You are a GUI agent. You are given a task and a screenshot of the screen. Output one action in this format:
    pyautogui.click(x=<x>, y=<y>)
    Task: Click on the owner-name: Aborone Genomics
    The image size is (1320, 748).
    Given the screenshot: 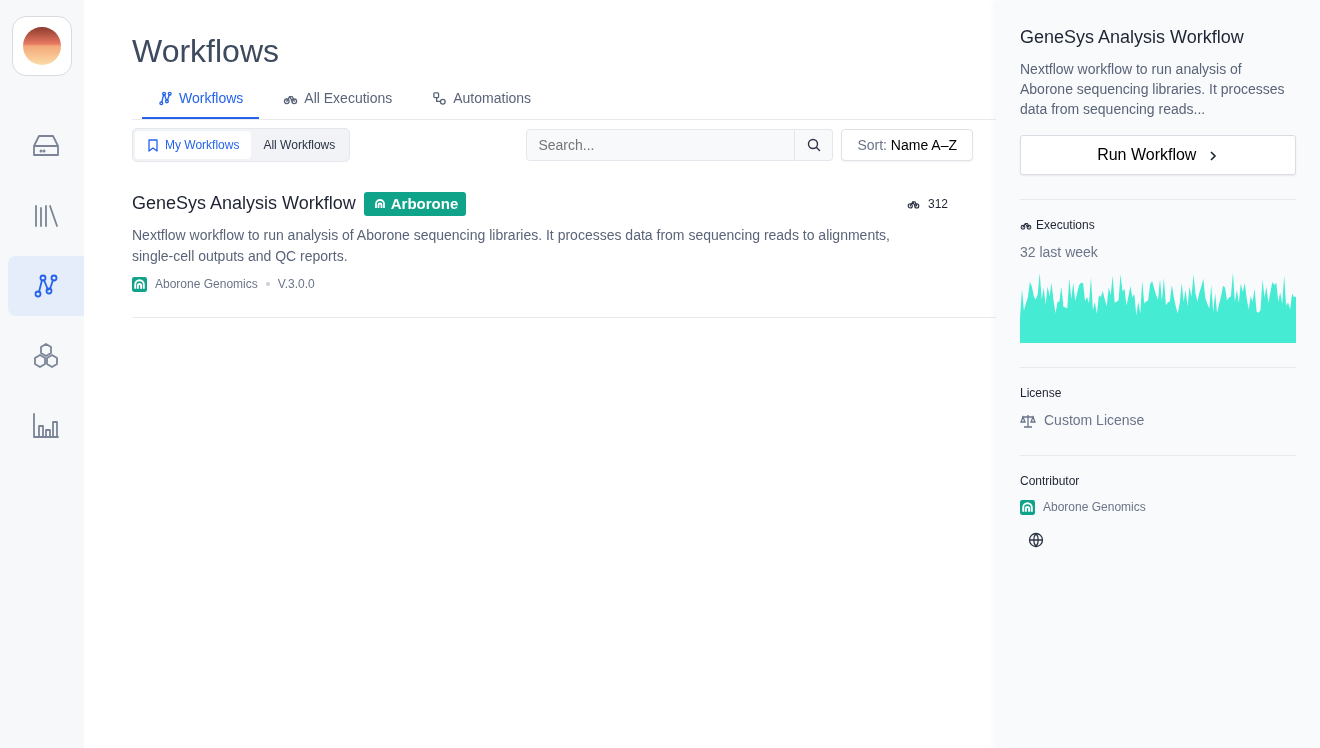 What is the action you would take?
    pyautogui.click(x=206, y=285)
    